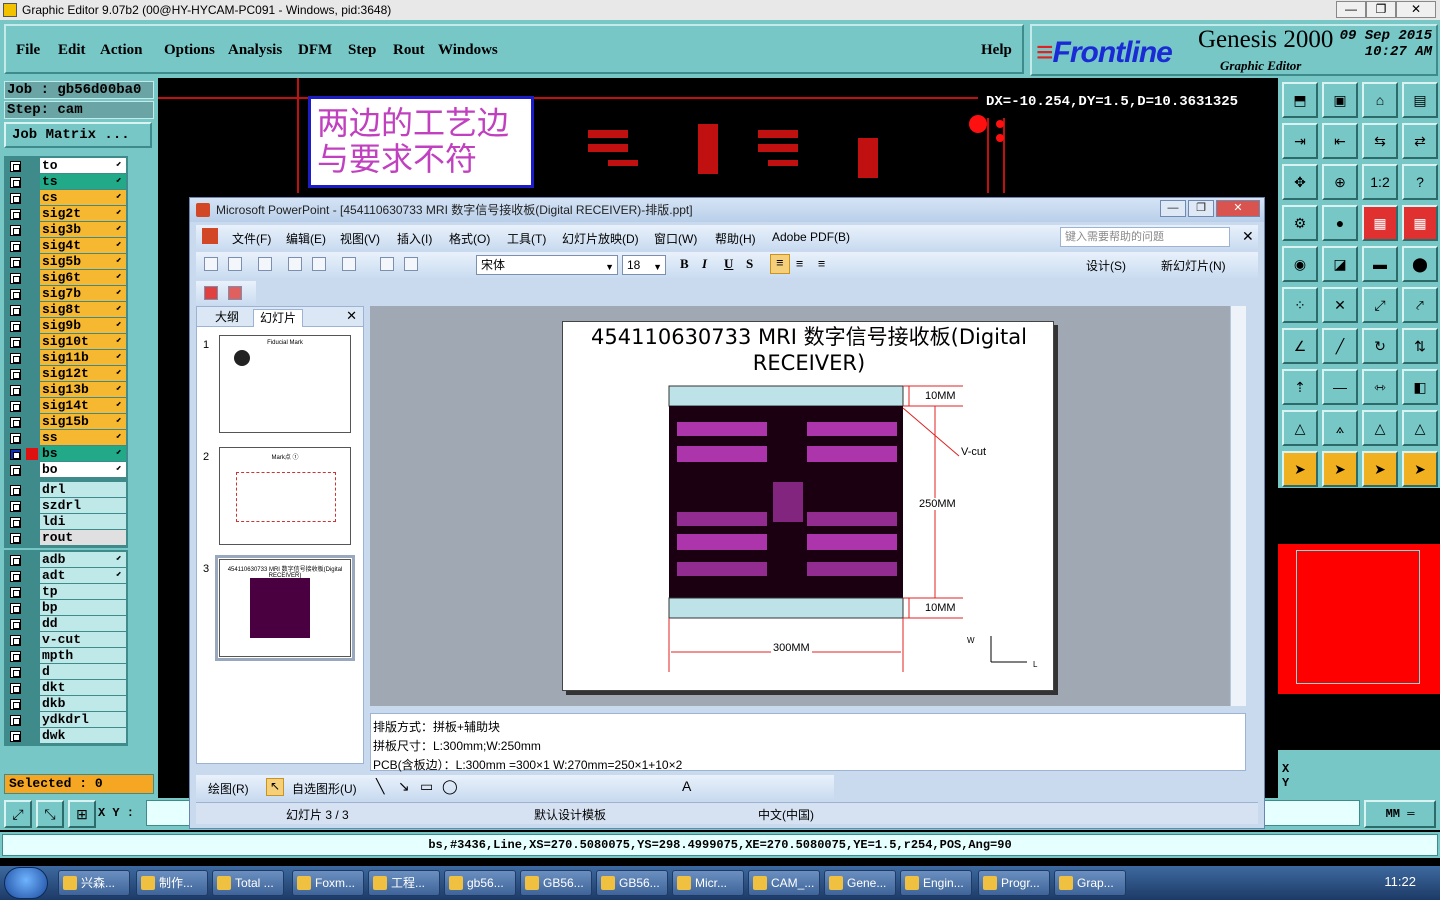 The image size is (1440, 900). What do you see at coordinates (411, 264) in the screenshot?
I see `table-icon` at bounding box center [411, 264].